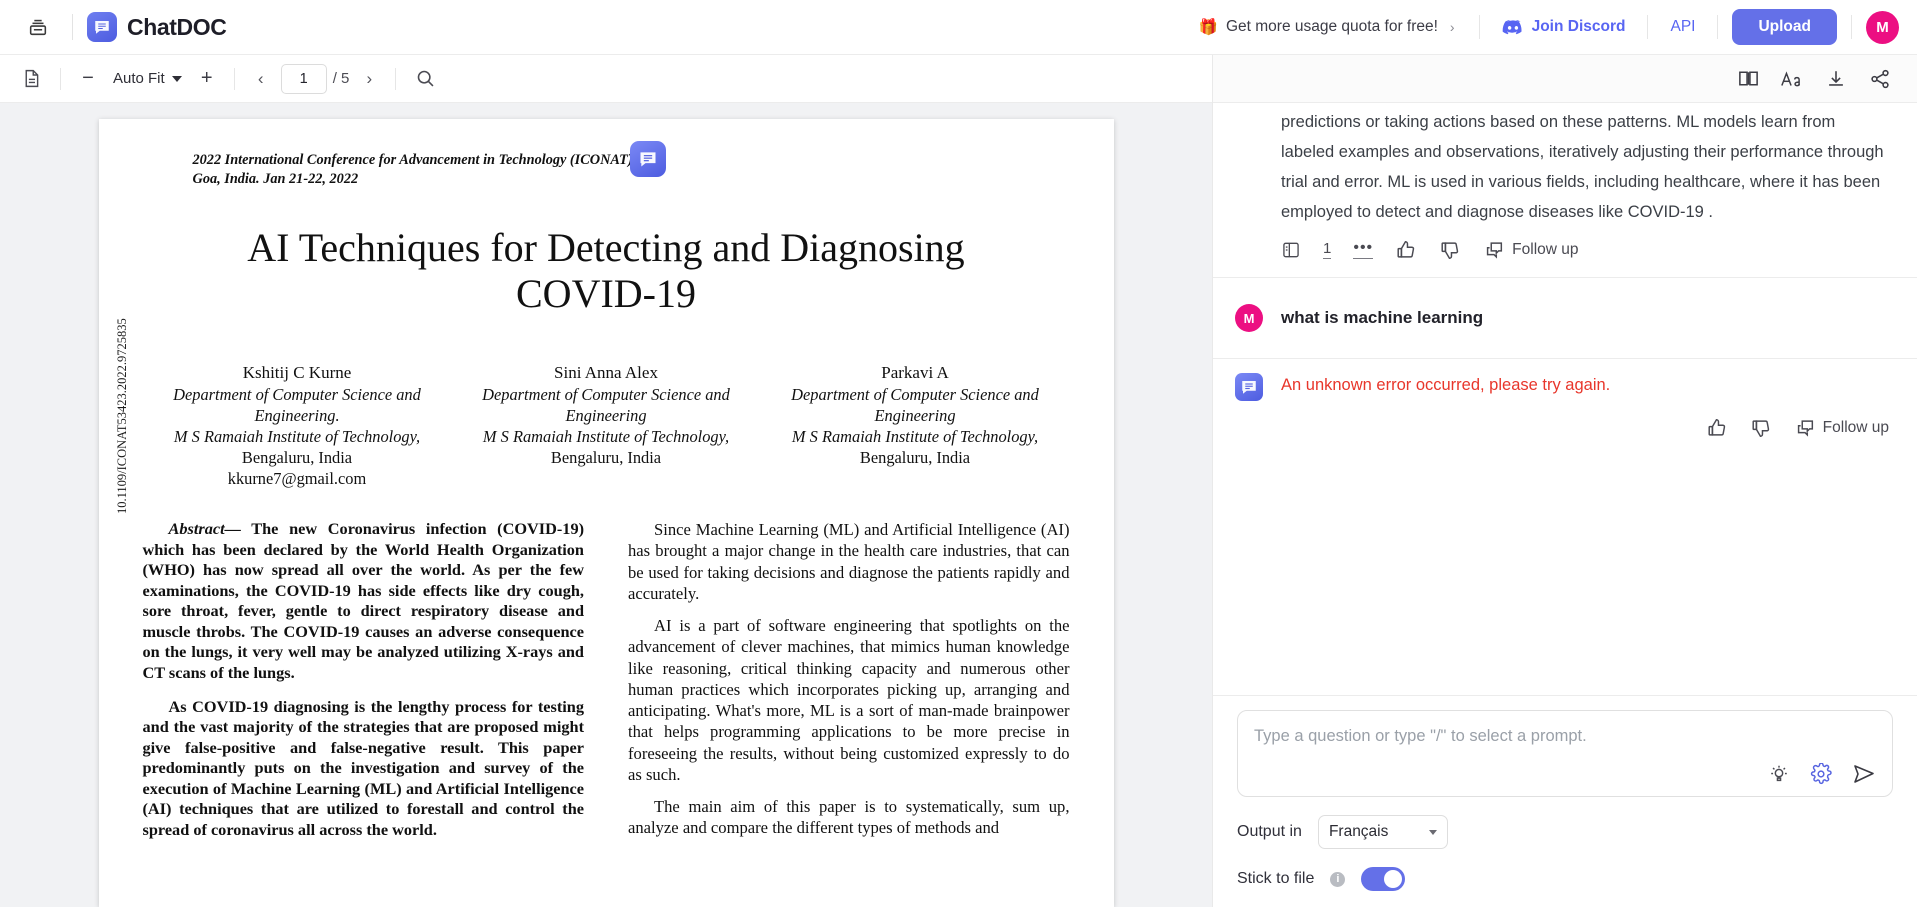  What do you see at coordinates (1565, 879) in the screenshot?
I see `stick-to-file-row: Stick to file i` at bounding box center [1565, 879].